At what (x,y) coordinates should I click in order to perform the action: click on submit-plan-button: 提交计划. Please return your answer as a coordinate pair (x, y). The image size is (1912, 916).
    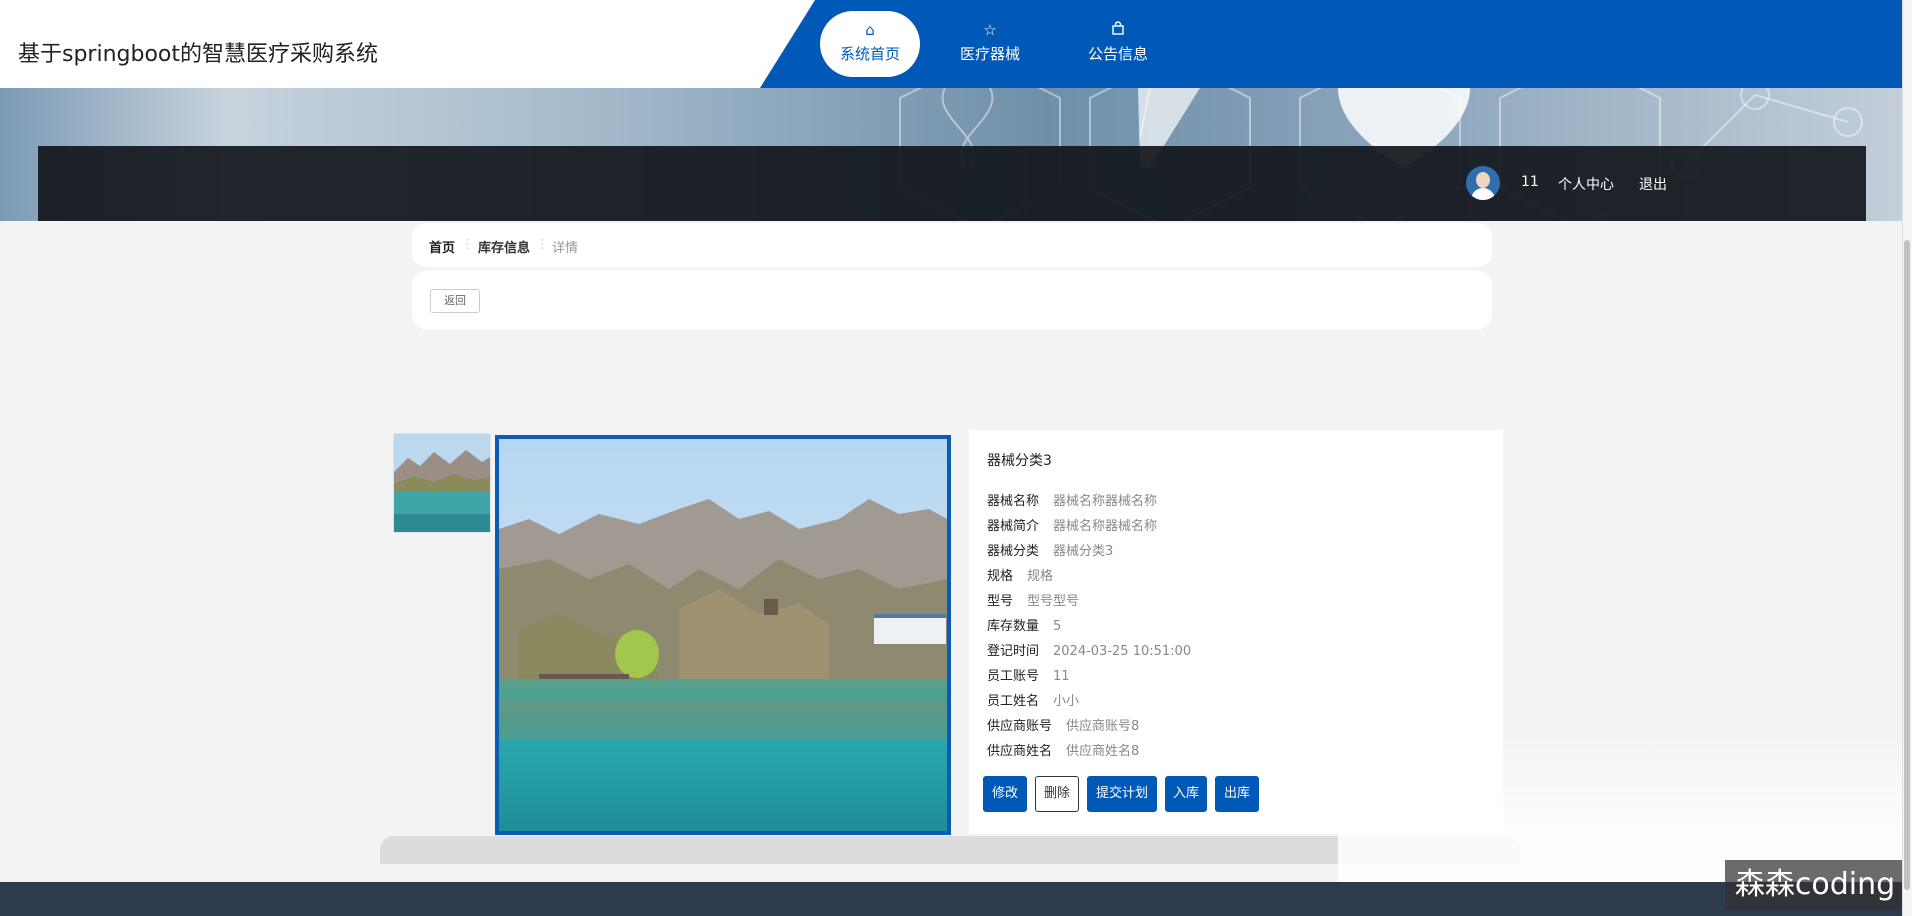
    Looking at the image, I should click on (1122, 794).